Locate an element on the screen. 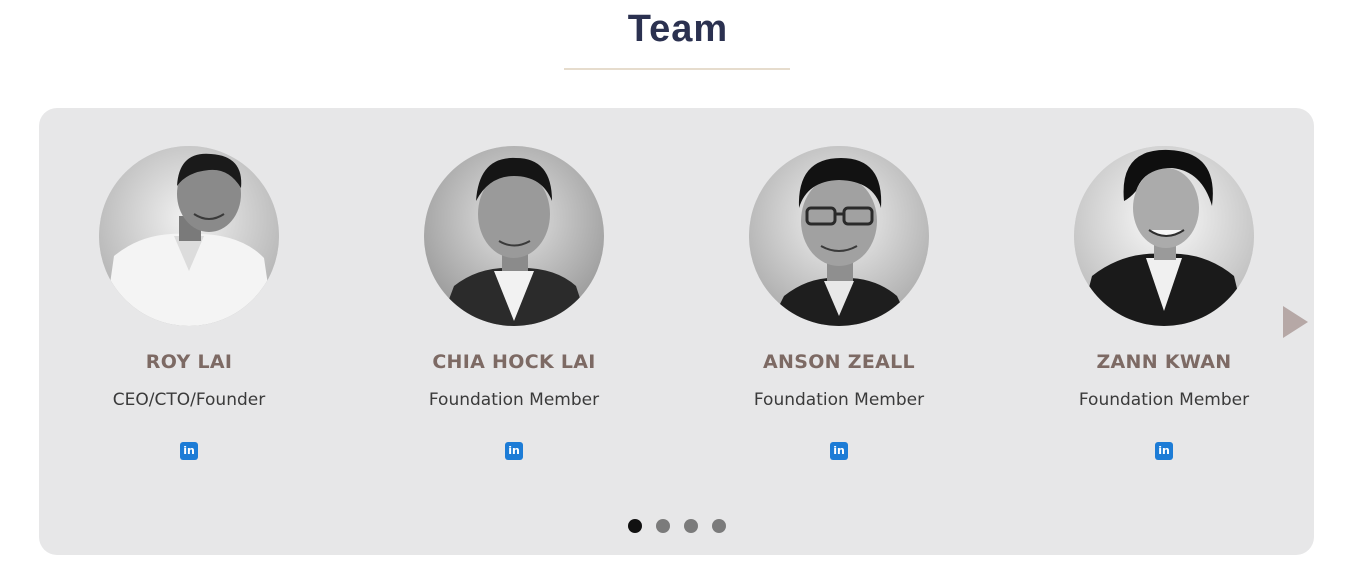 The width and height of the screenshot is (1356, 574). member-card: CHIA HOCK LAI Foundation Member in is located at coordinates (514, 298).